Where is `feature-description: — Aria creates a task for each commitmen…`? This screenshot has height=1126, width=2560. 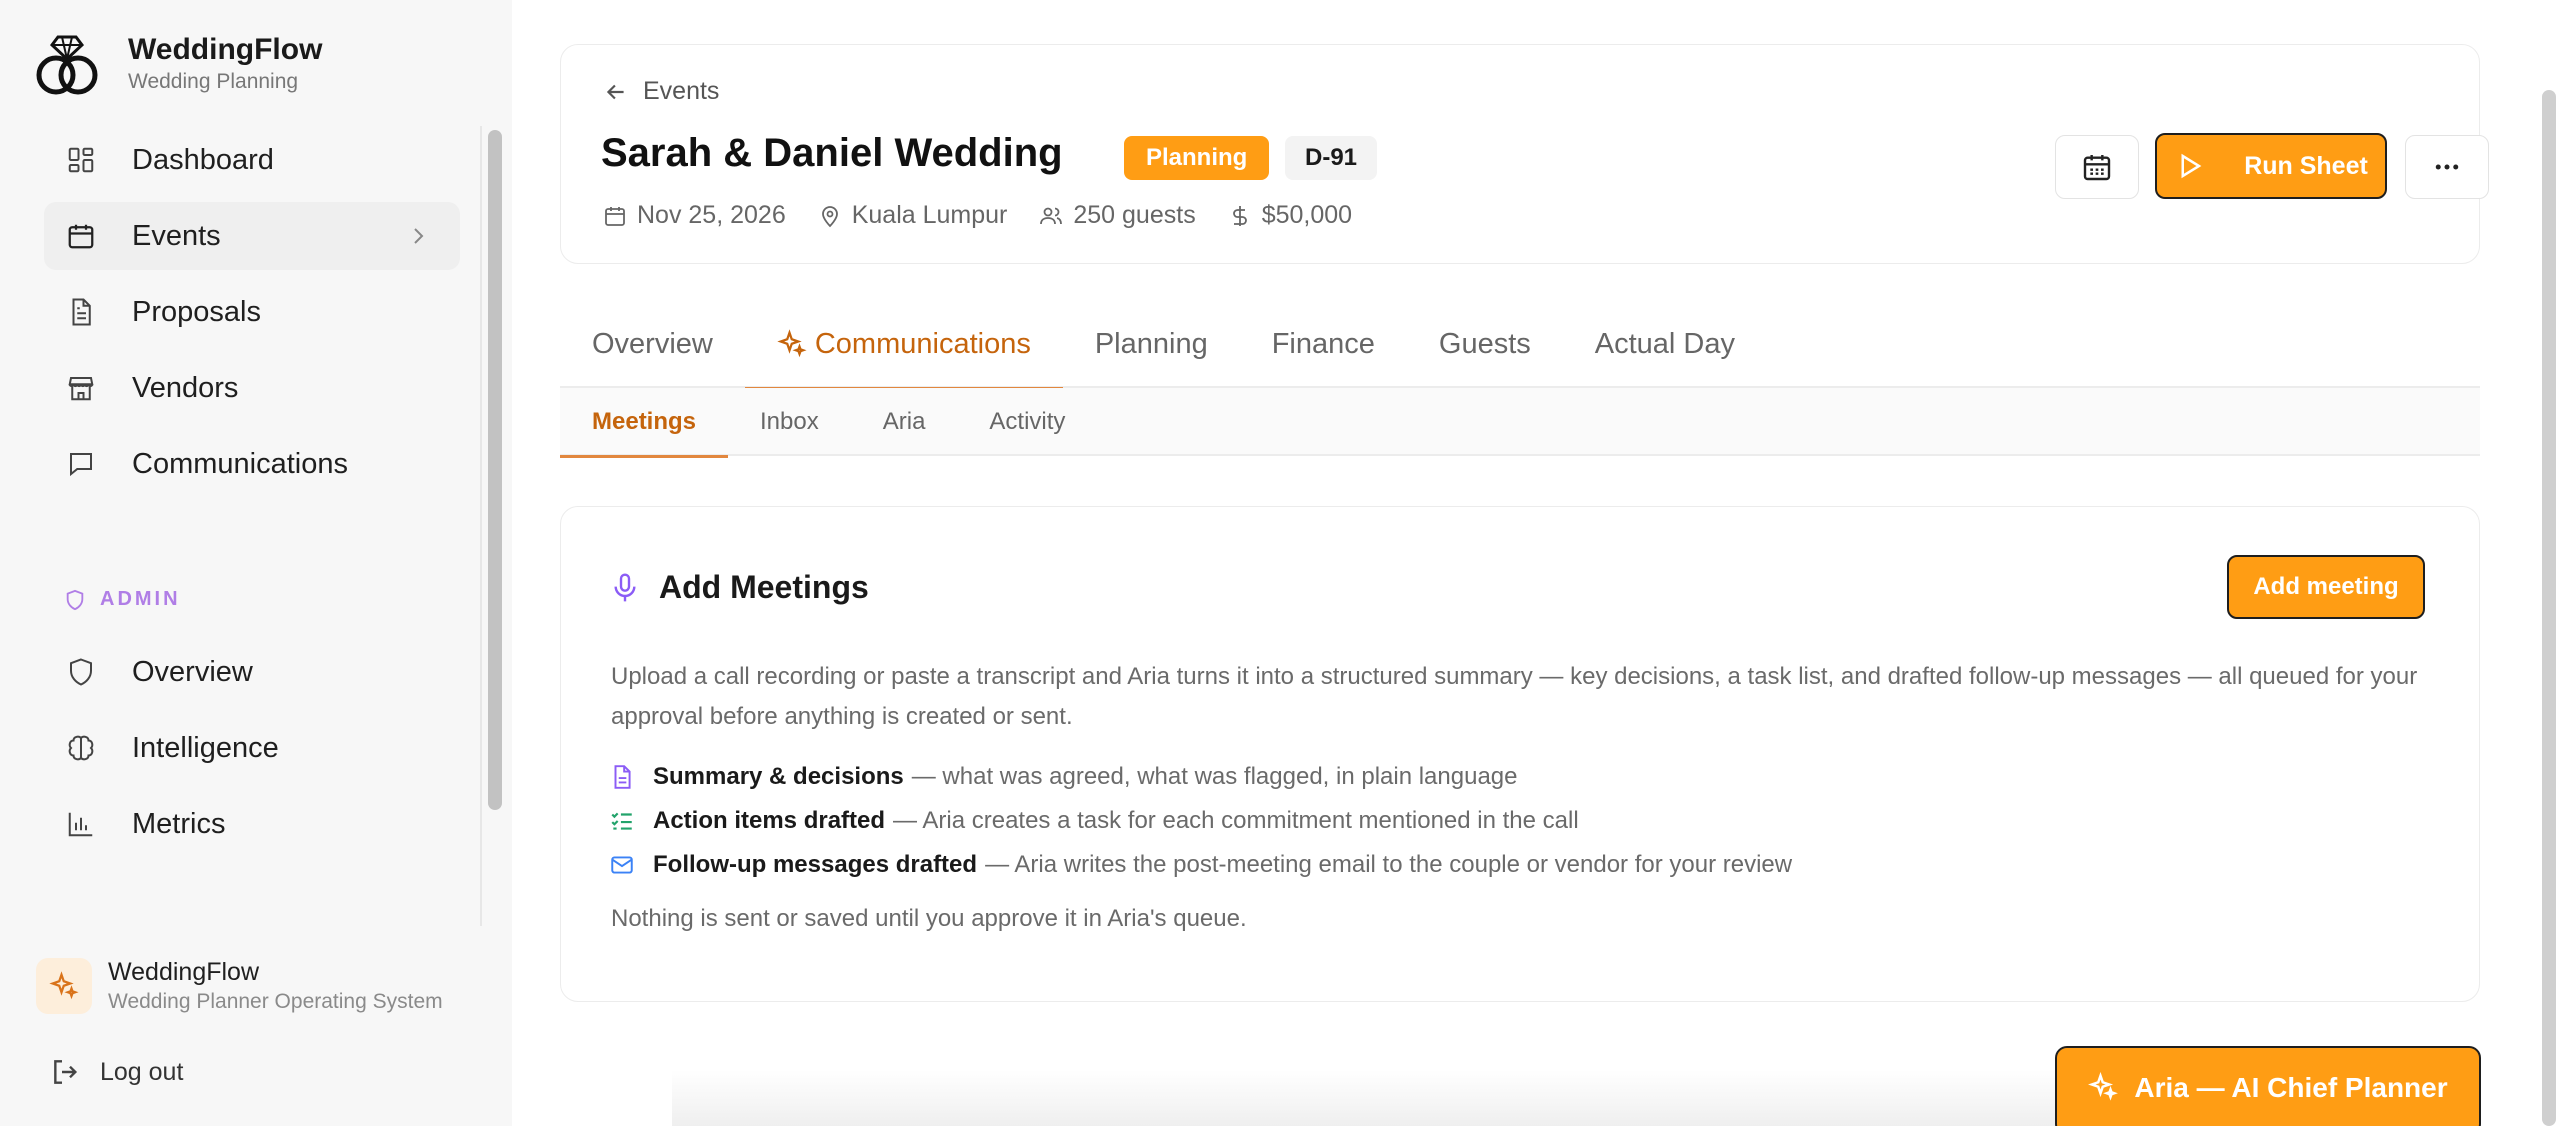
feature-description: — Aria creates a task for each commitmen… is located at coordinates (1236, 820).